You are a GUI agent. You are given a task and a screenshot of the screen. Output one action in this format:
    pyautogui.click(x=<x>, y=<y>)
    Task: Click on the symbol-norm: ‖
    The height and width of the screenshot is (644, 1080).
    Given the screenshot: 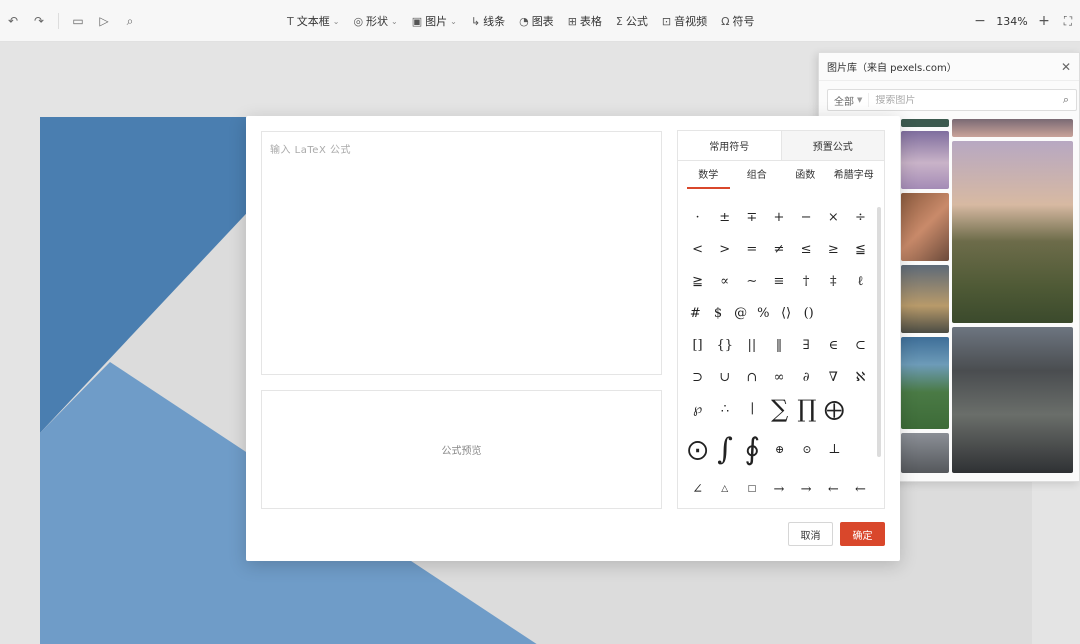 What is the action you would take?
    pyautogui.click(x=778, y=345)
    